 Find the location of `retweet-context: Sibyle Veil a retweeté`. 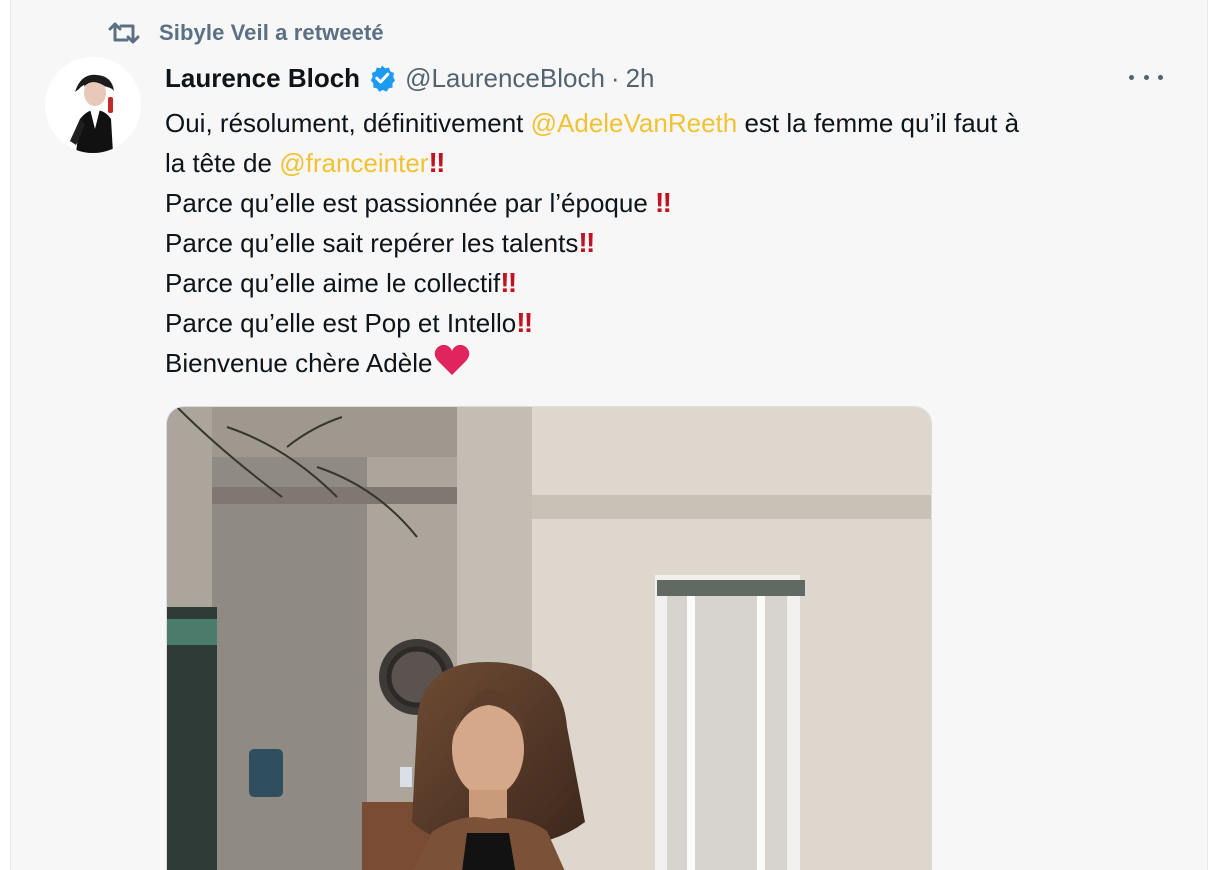

retweet-context: Sibyle Veil a retweeté is located at coordinates (245, 33).